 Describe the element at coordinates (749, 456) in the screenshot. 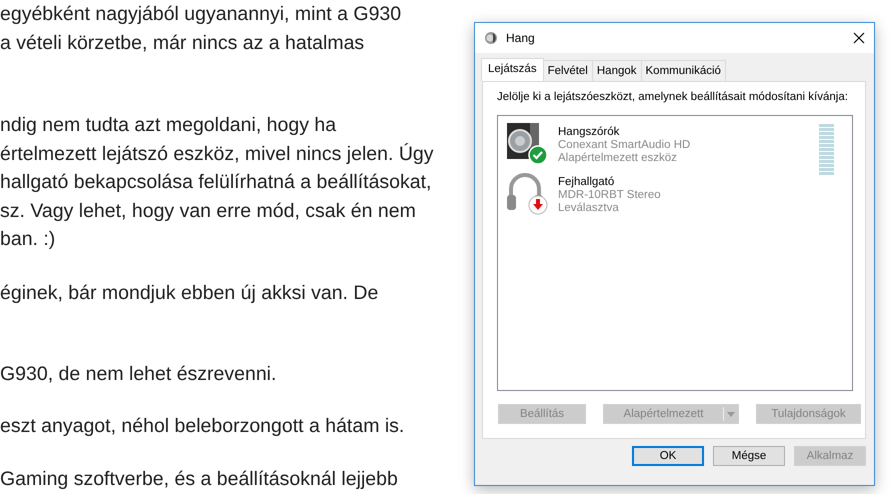

I see `dialog-button: Mégse` at that location.